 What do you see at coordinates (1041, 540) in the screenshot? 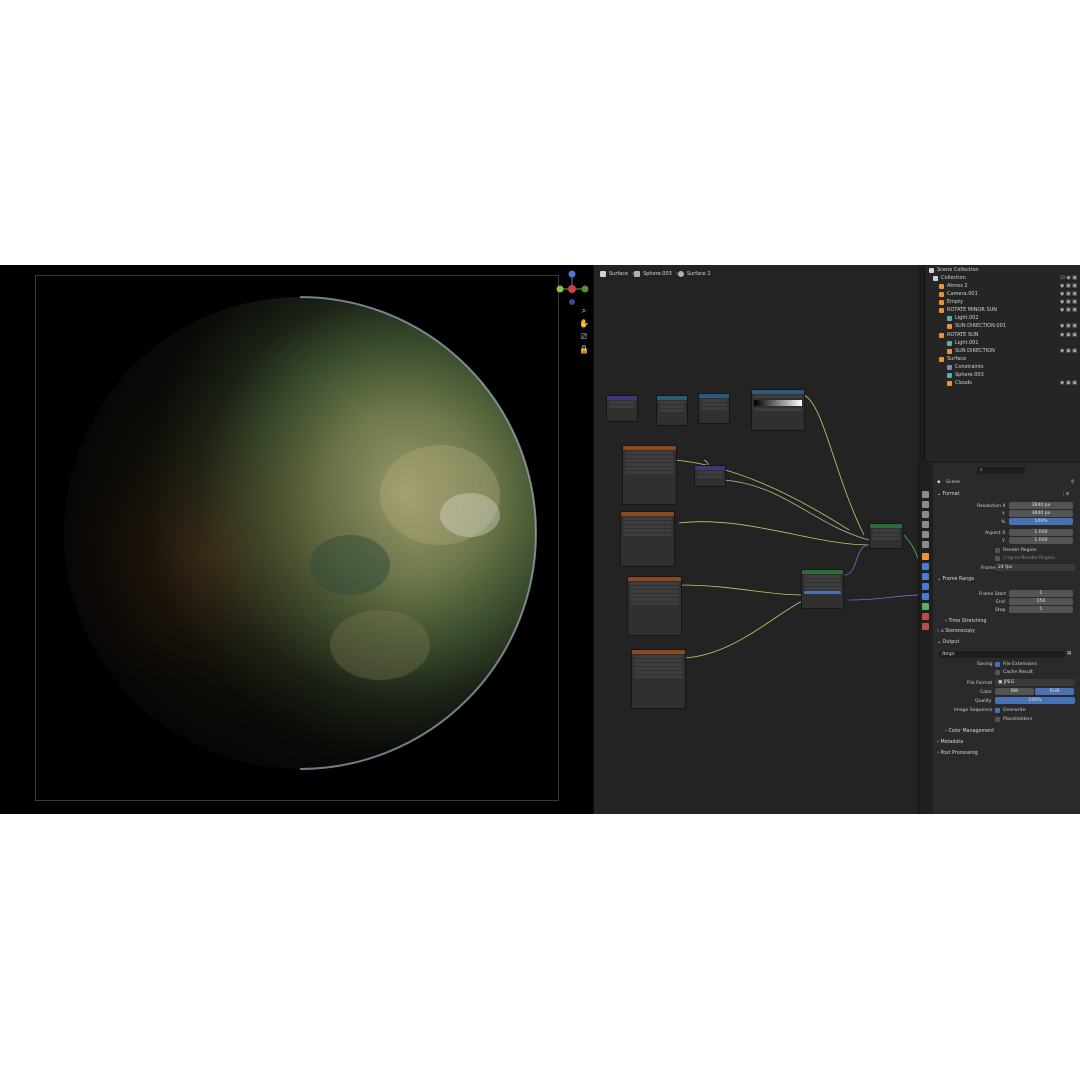
I see `aspect-y-field: 1.000` at bounding box center [1041, 540].